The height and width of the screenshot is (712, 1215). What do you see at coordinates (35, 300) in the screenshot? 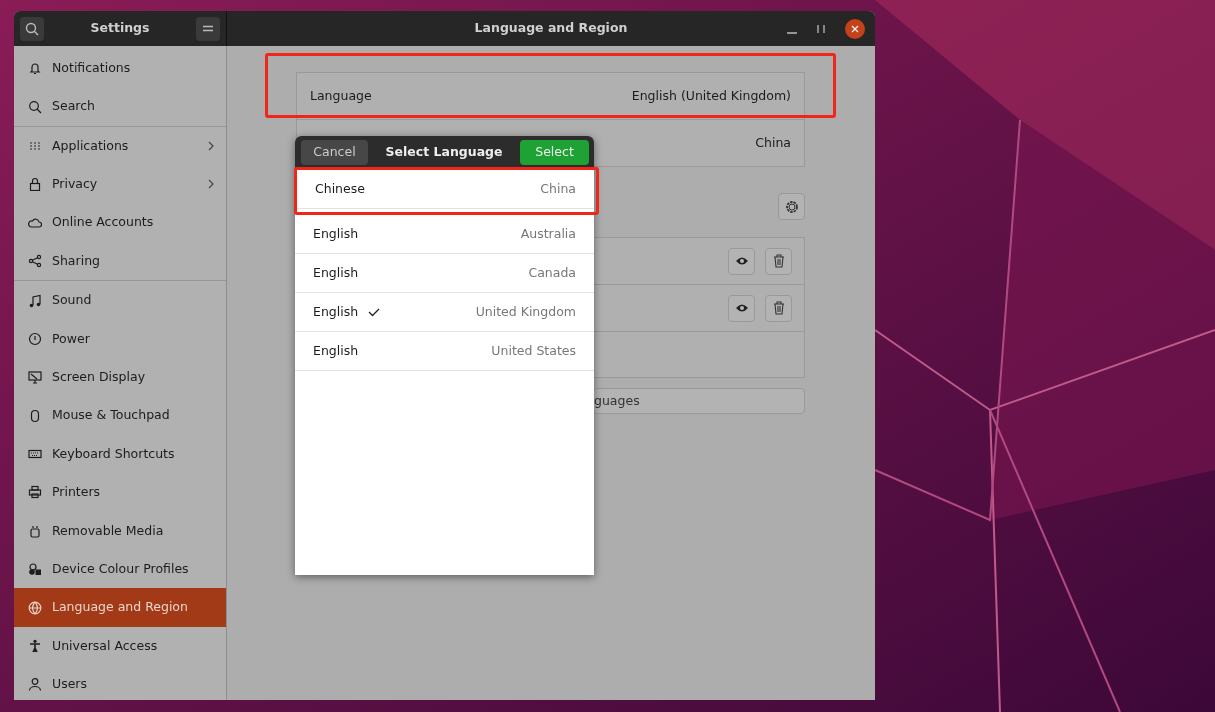
I see `music-note-icon` at bounding box center [35, 300].